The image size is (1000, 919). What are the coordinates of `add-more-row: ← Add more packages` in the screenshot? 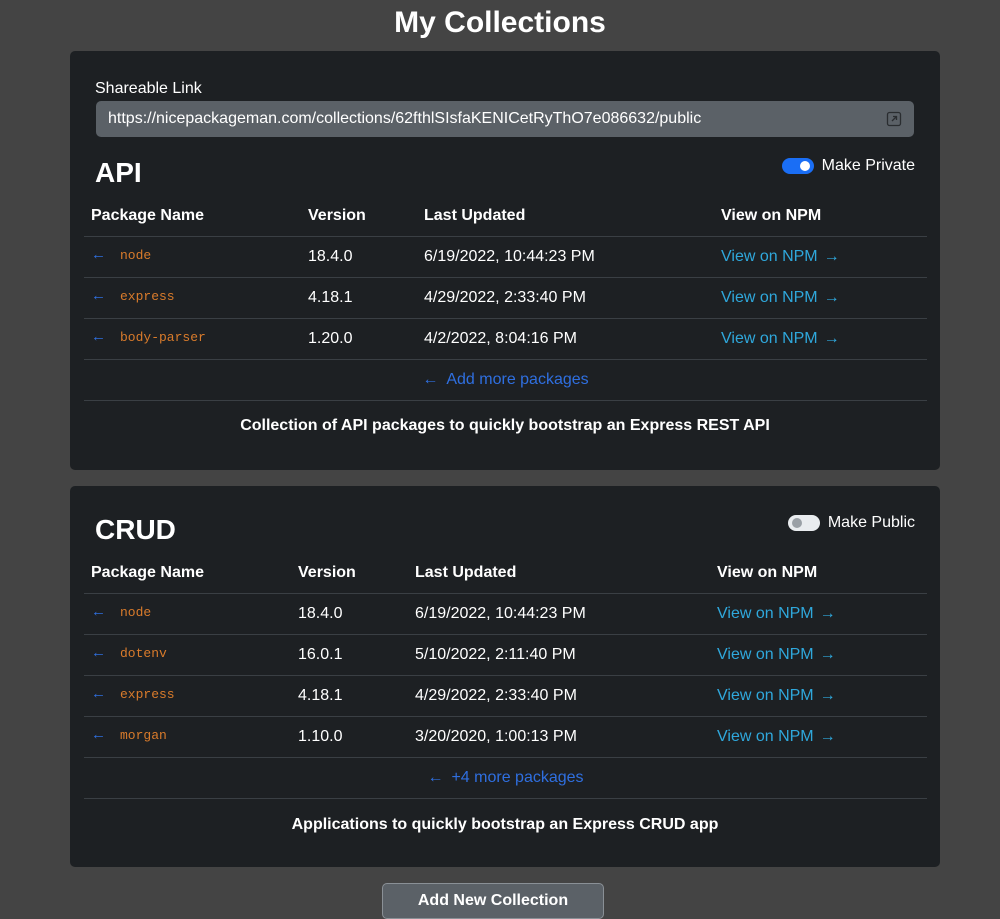 It's located at (505, 380).